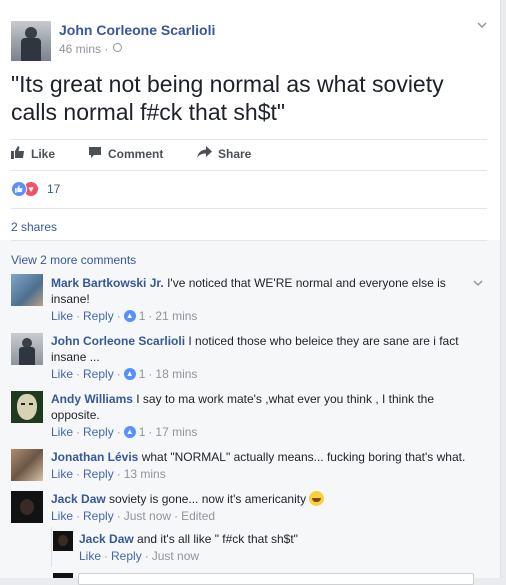  I want to click on comment-button: Comment, so click(125, 154).